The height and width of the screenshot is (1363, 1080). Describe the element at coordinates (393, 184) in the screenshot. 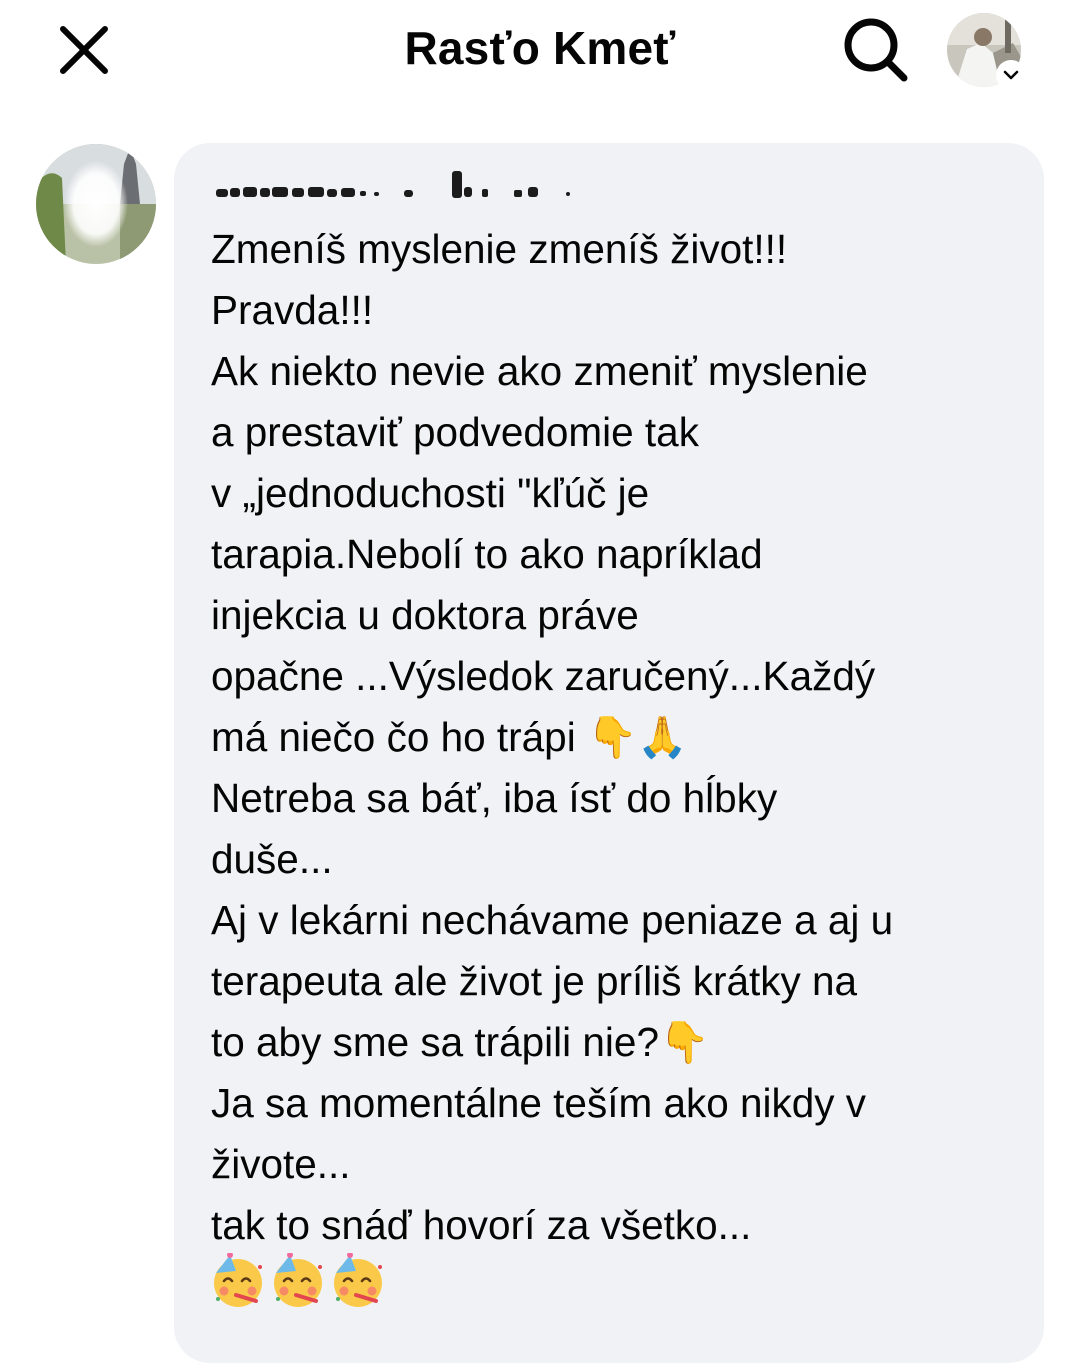

I see `obscured-author-name` at that location.